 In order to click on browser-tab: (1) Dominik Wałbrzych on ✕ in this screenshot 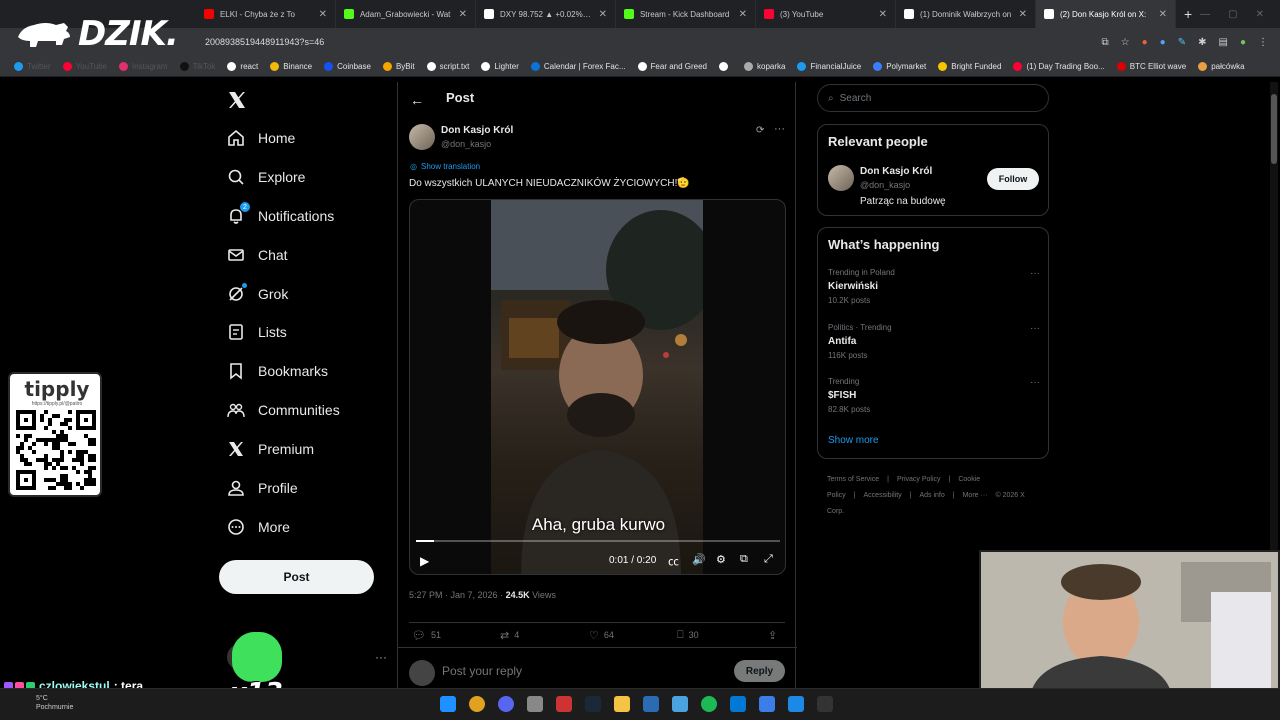, I will do `click(966, 14)`.